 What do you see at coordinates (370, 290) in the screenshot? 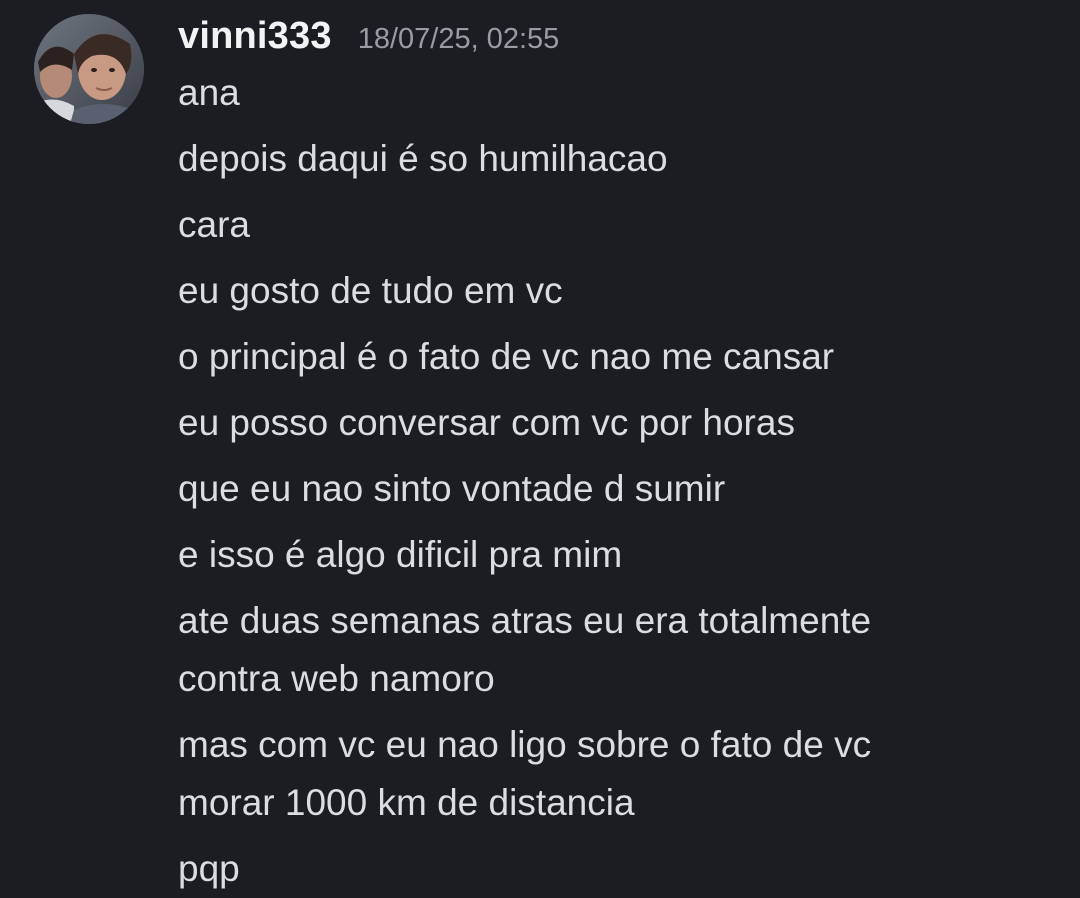
I see `message-text-line: eu gosto de tudo em vc` at bounding box center [370, 290].